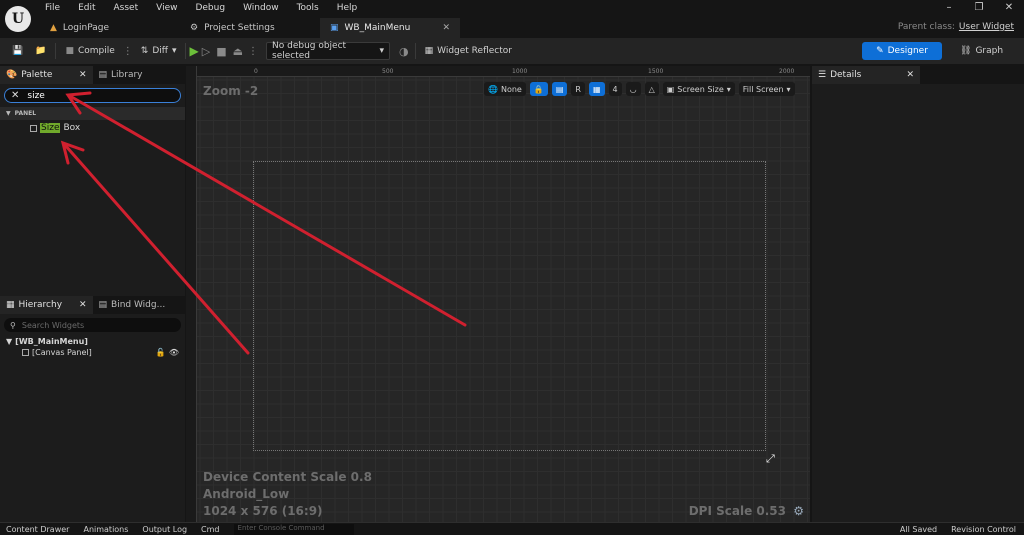  I want to click on r-label: R, so click(578, 89).